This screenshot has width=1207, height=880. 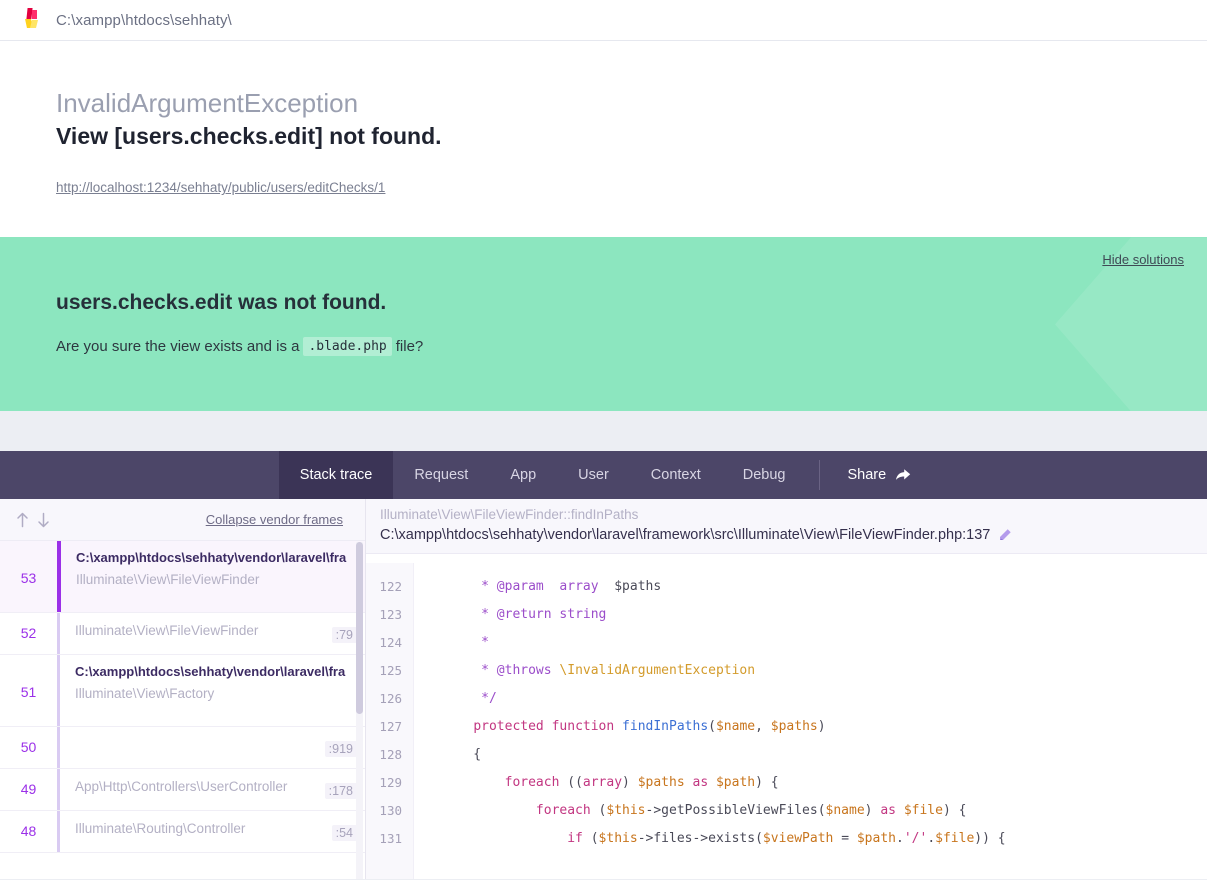 What do you see at coordinates (160, 829) in the screenshot?
I see `stack-frame-class: Illuminate\Routing\Controller` at bounding box center [160, 829].